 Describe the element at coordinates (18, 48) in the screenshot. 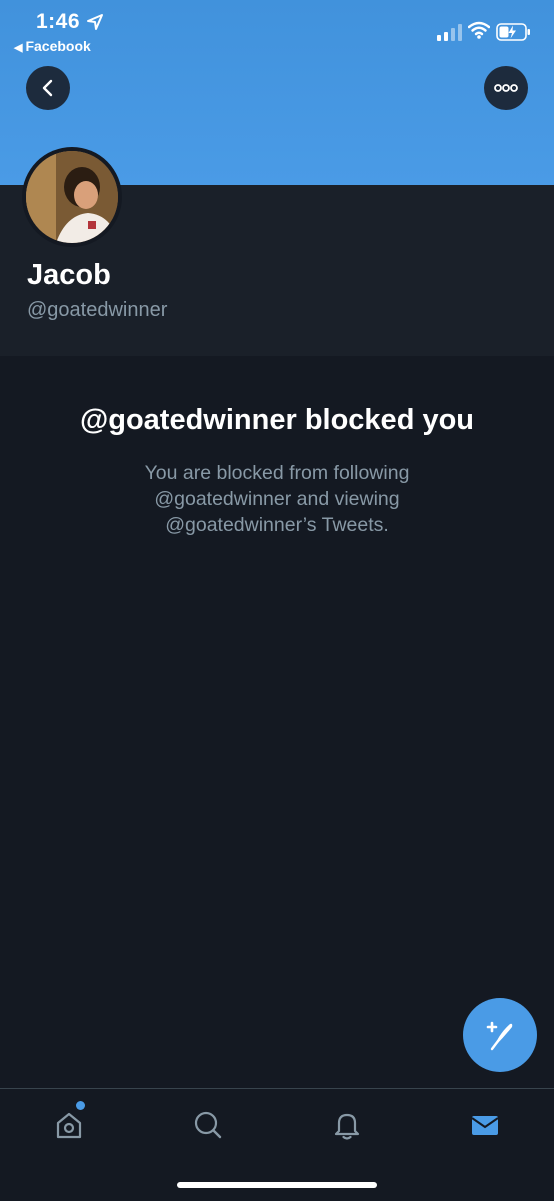

I see `back-triangle-icon: ◀` at that location.